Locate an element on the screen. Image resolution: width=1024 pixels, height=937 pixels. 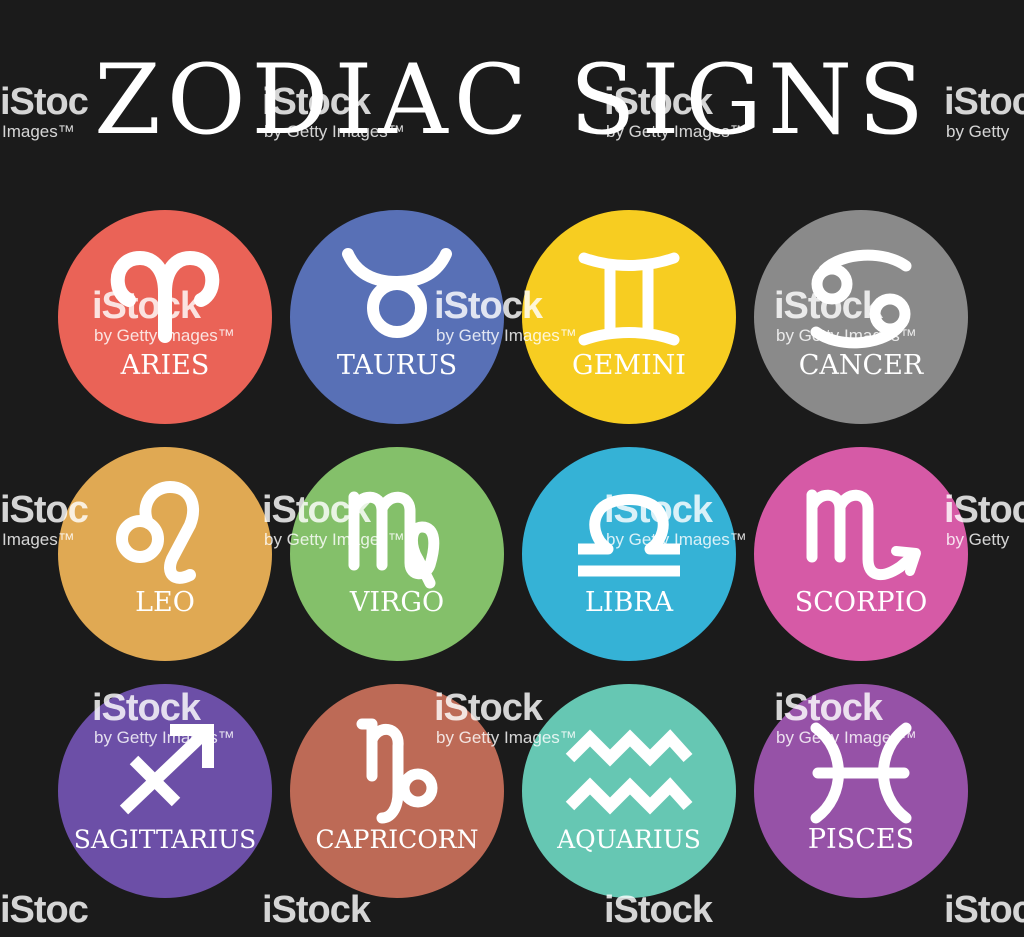
sign-label-pisces: PISCES is located at coordinates (861, 839).